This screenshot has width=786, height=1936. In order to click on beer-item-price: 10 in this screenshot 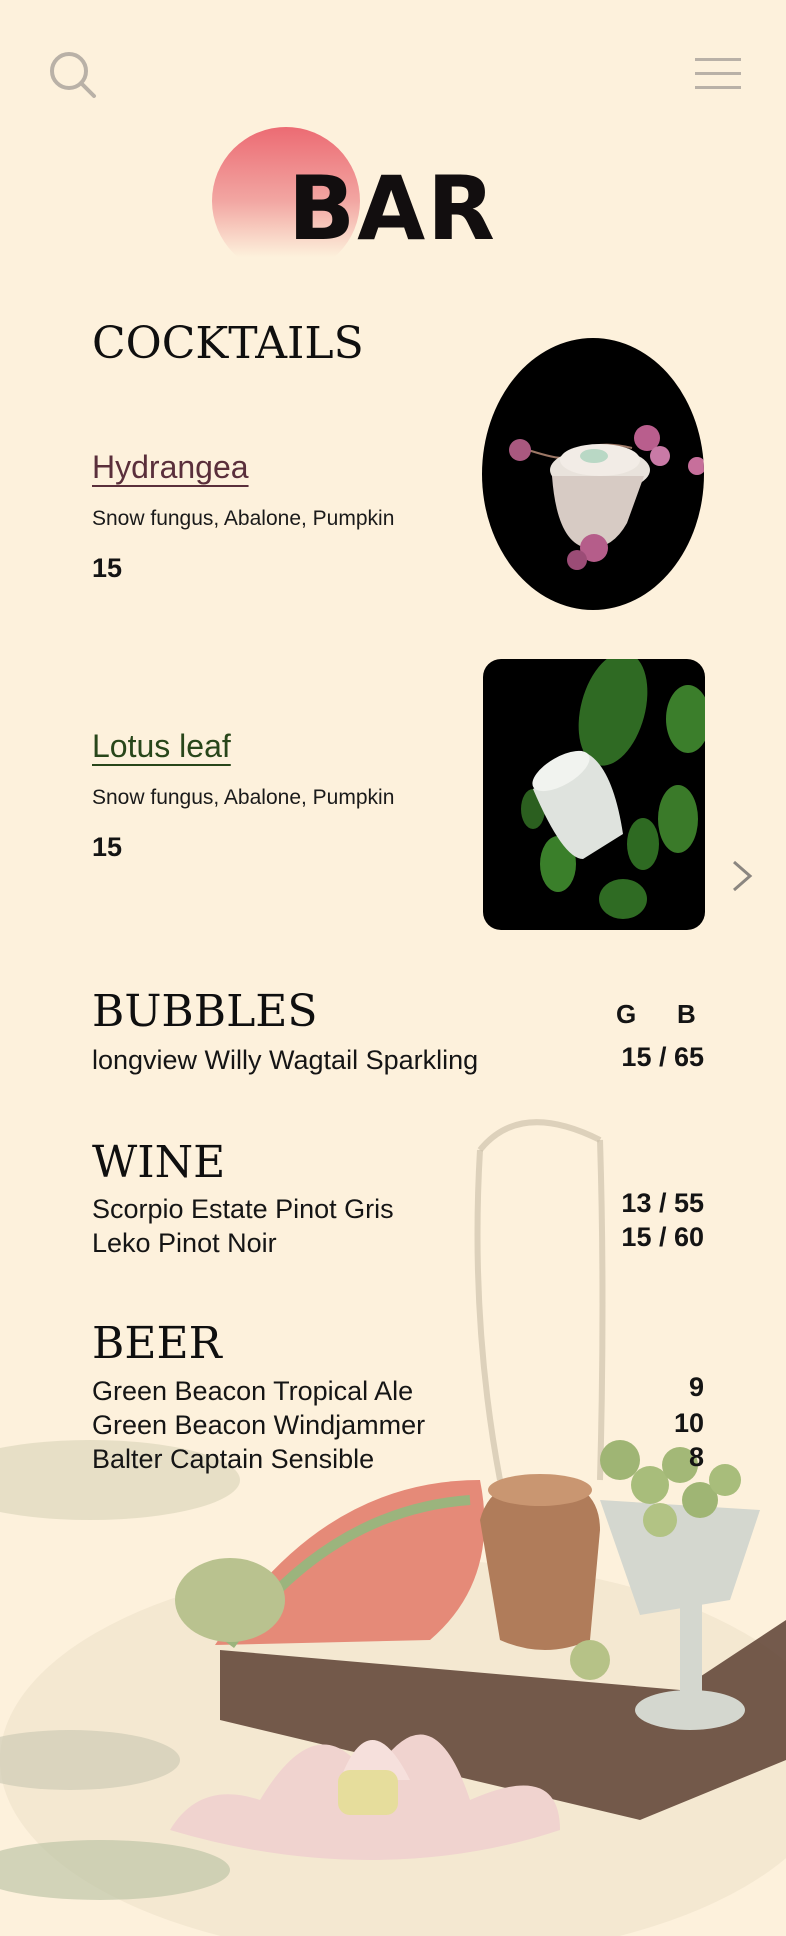, I will do `click(688, 1423)`.